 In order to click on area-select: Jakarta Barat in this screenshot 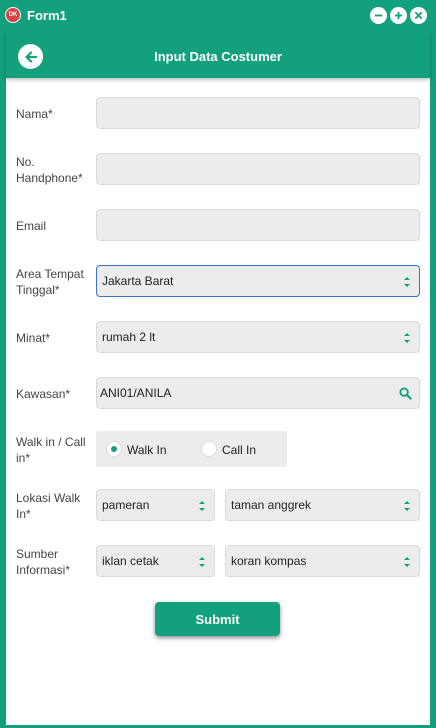, I will do `click(258, 281)`.